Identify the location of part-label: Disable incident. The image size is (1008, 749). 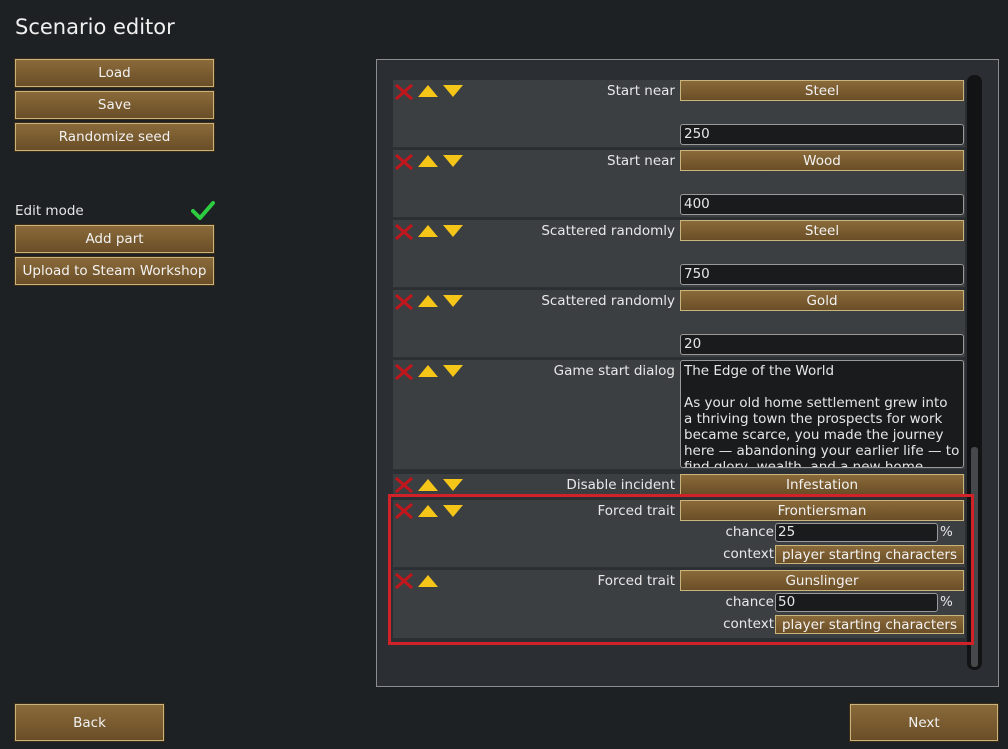
(620, 485).